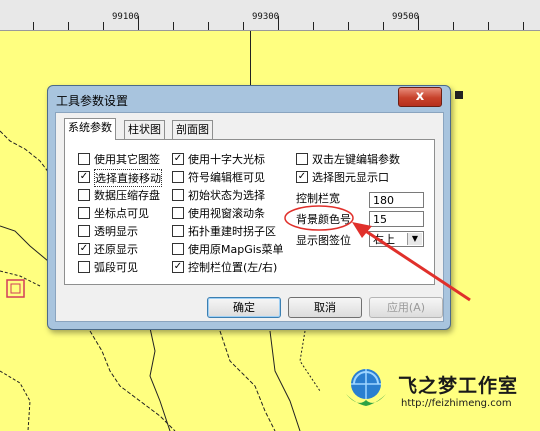  What do you see at coordinates (458, 386) in the screenshot?
I see `studio-name: 飞之梦工作室` at bounding box center [458, 386].